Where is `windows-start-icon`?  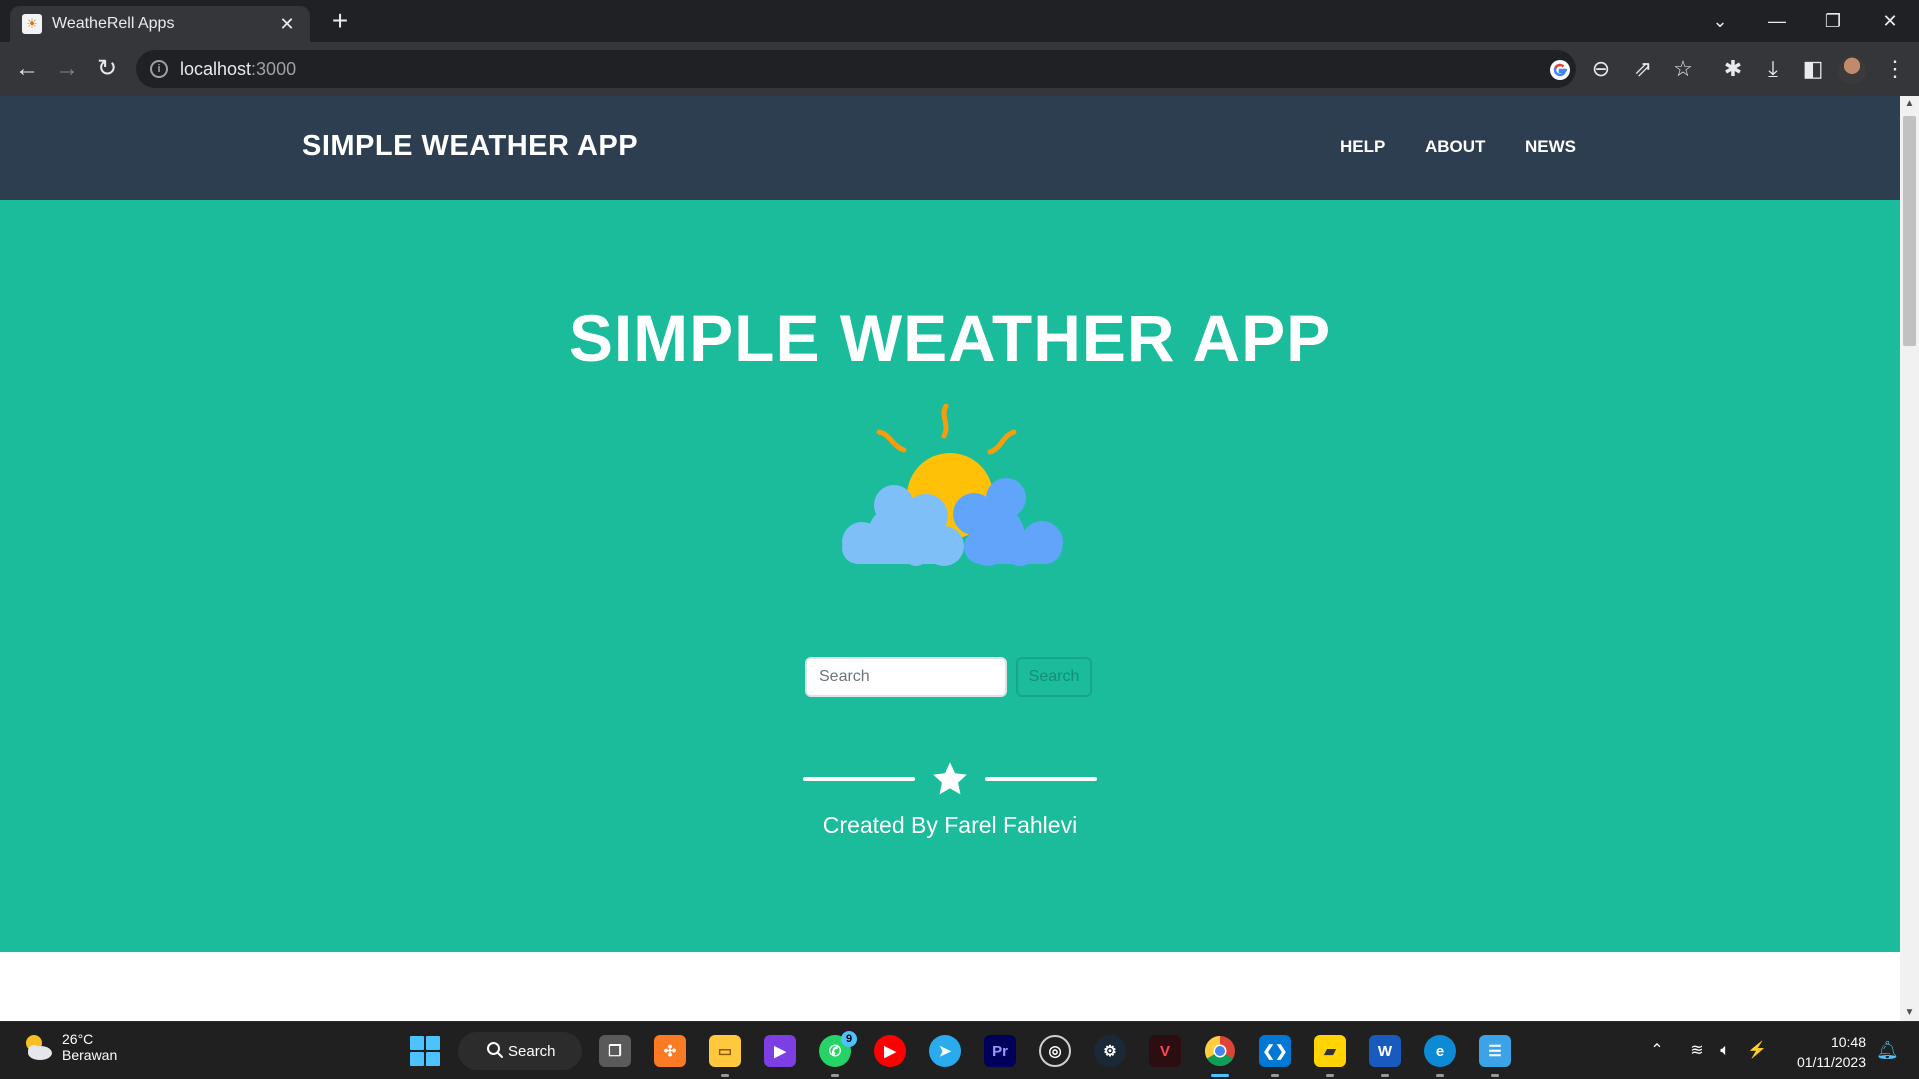 windows-start-icon is located at coordinates (425, 1051).